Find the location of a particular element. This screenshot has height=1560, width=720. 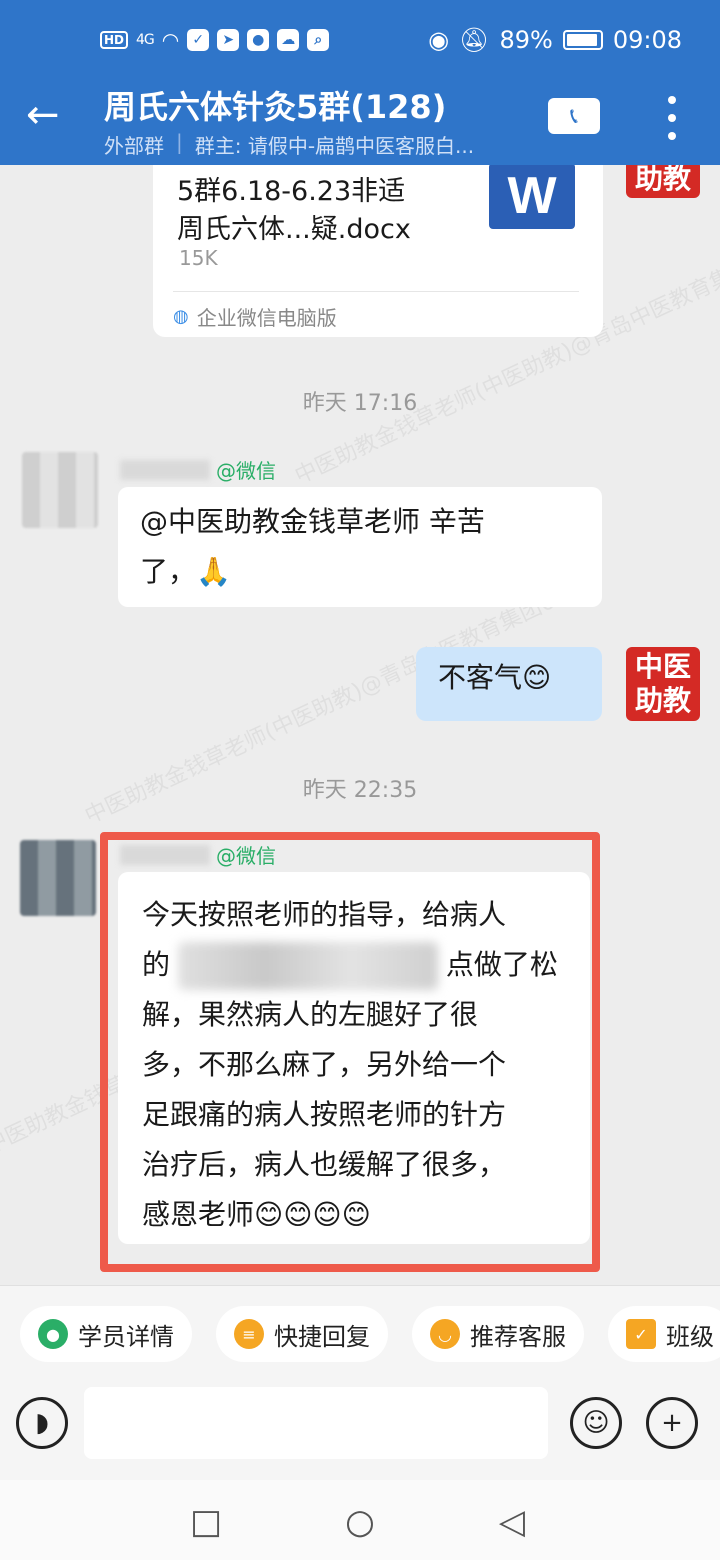

group-tag: 外部群 is located at coordinates (134, 146).